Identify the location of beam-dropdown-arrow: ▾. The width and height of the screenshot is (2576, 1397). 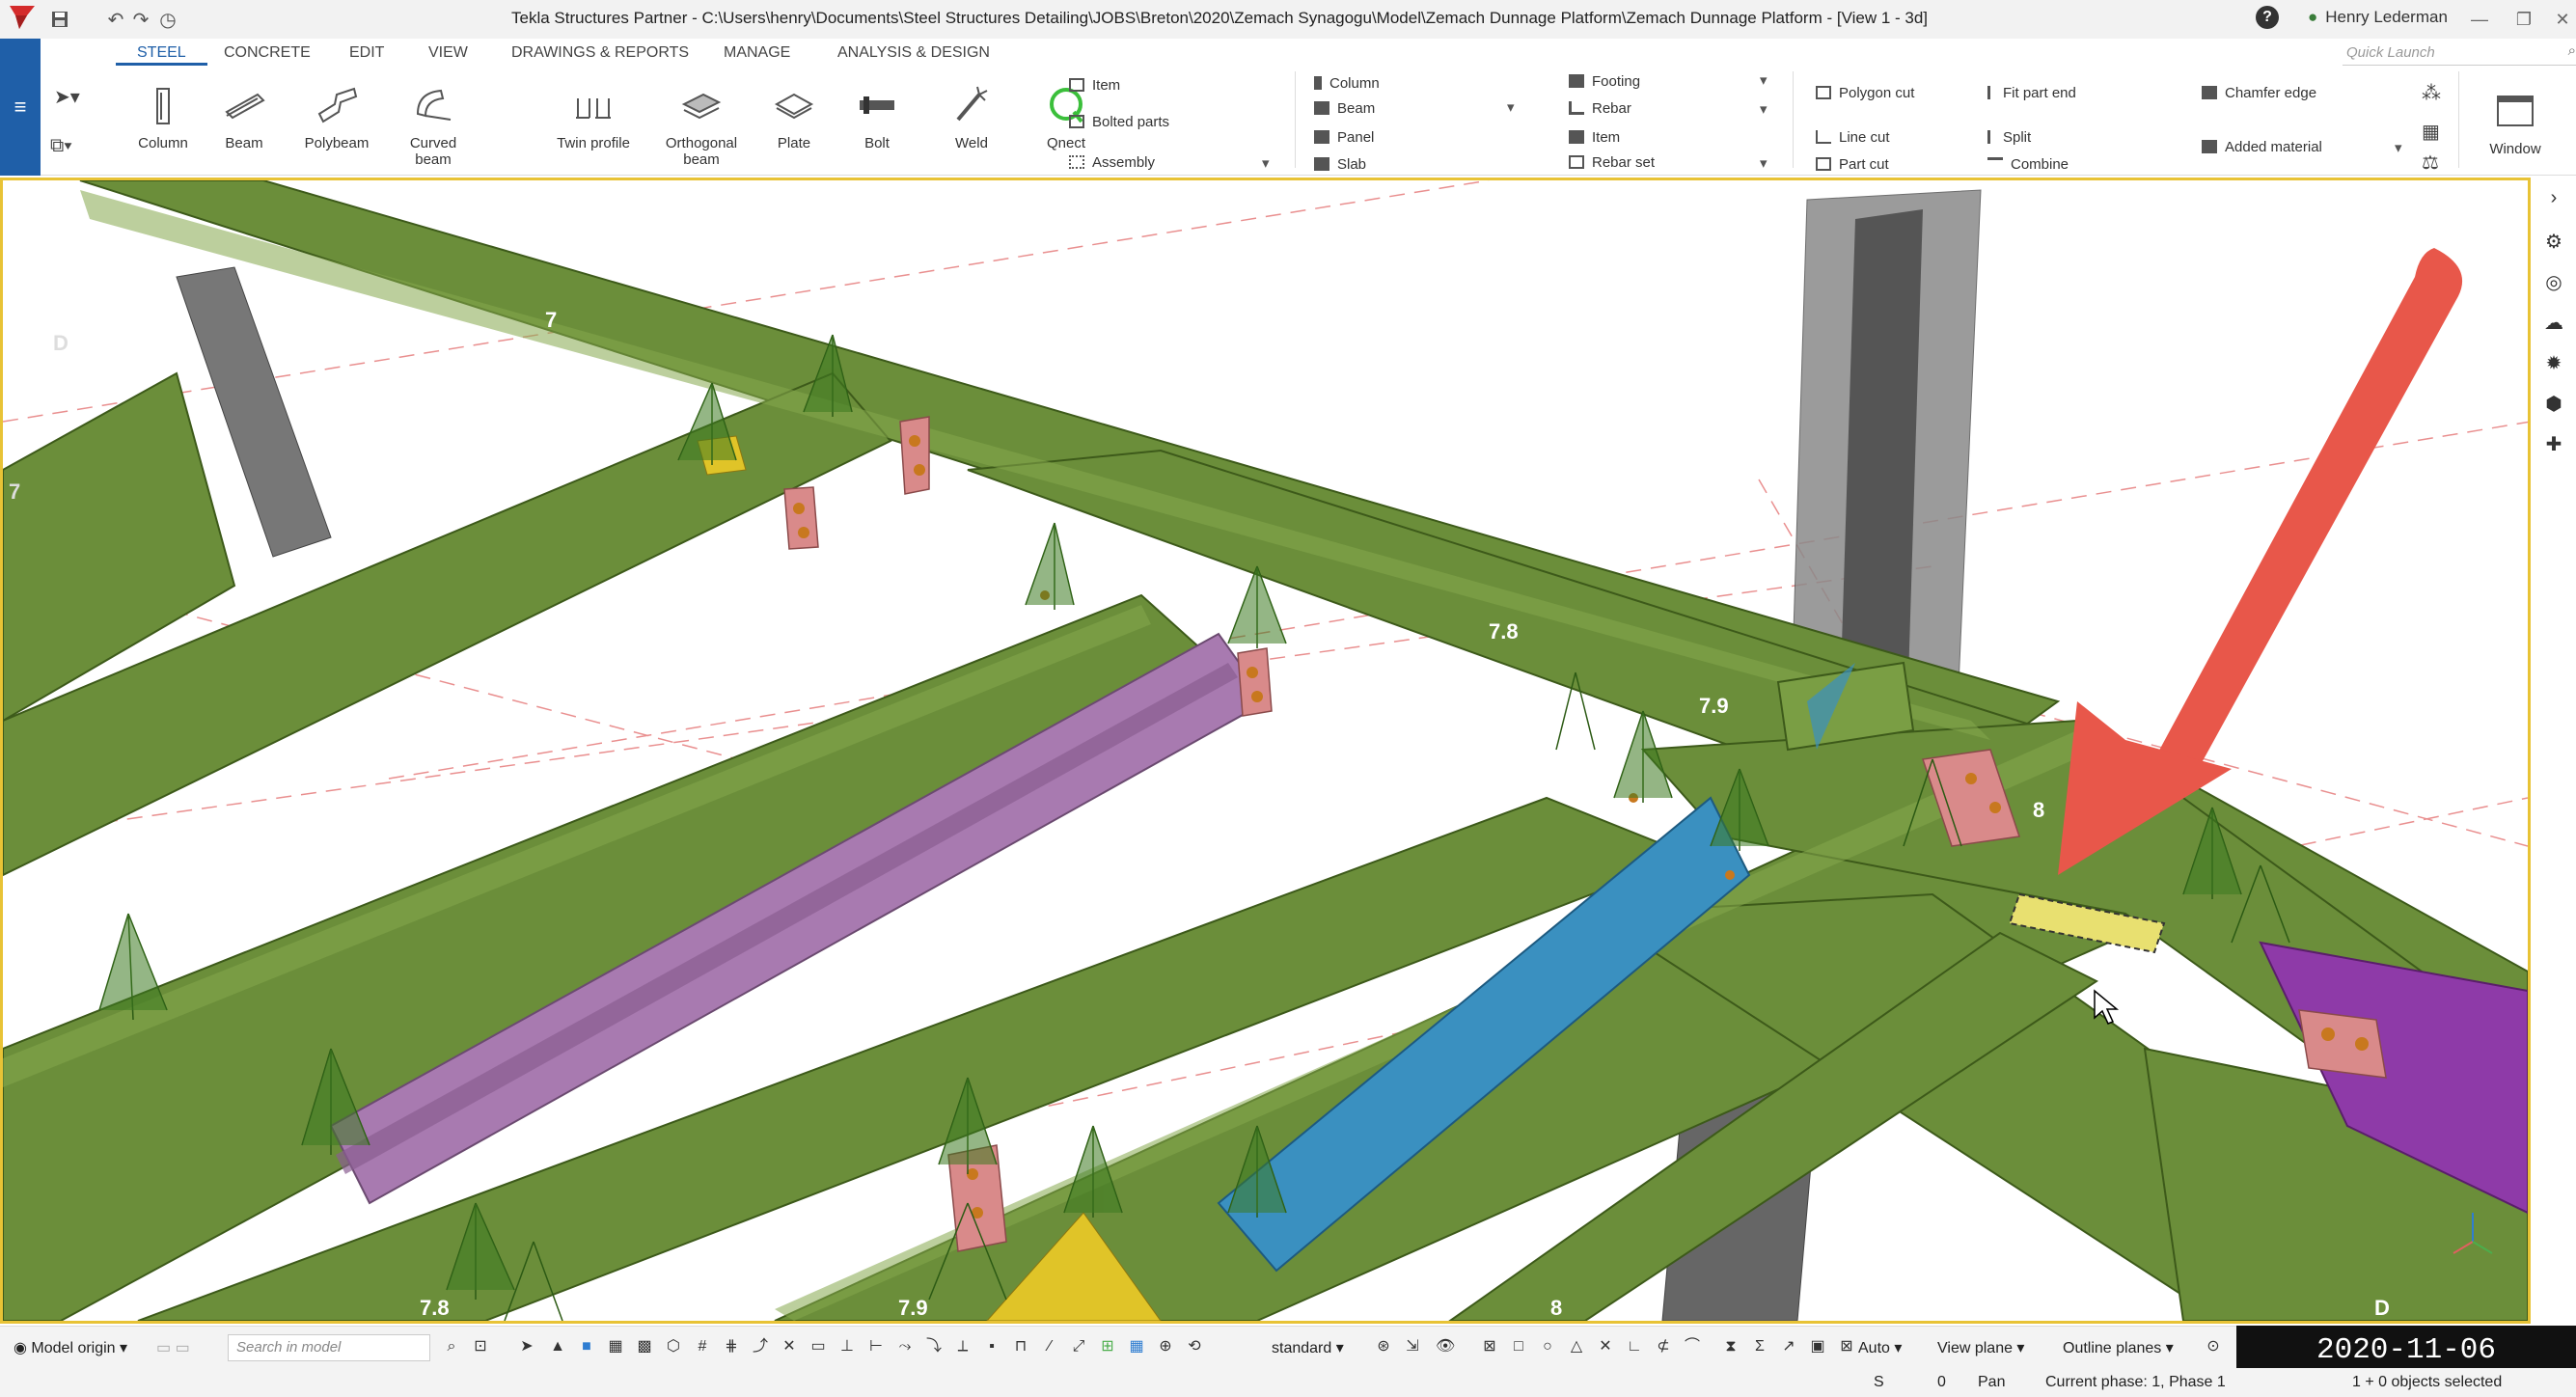
(1511, 107).